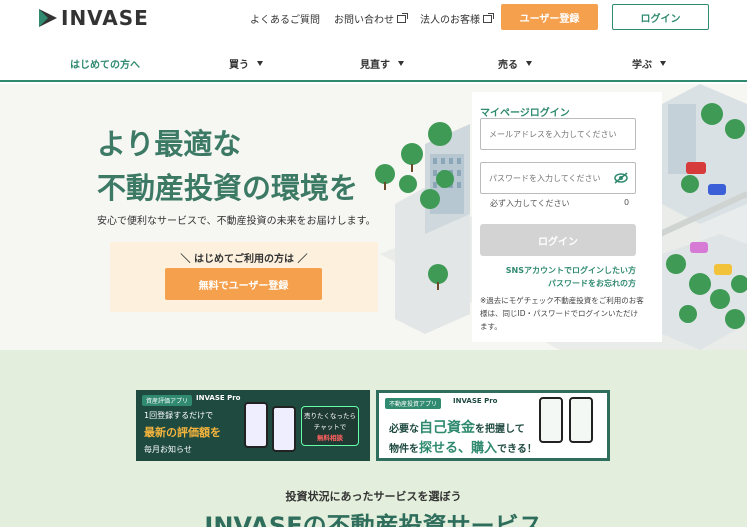  Describe the element at coordinates (236, 221) in the screenshot. I see `hero-subtitle: 安心で便利なサービスで、不動産投資の未来をお届けします。` at that location.